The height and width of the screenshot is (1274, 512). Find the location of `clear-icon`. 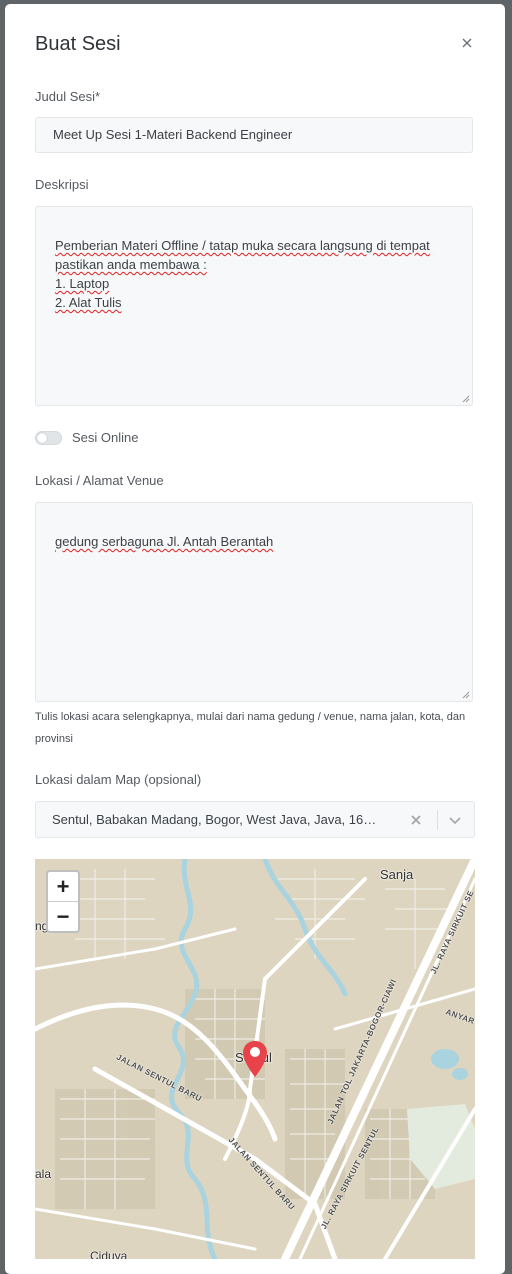

clear-icon is located at coordinates (416, 820).